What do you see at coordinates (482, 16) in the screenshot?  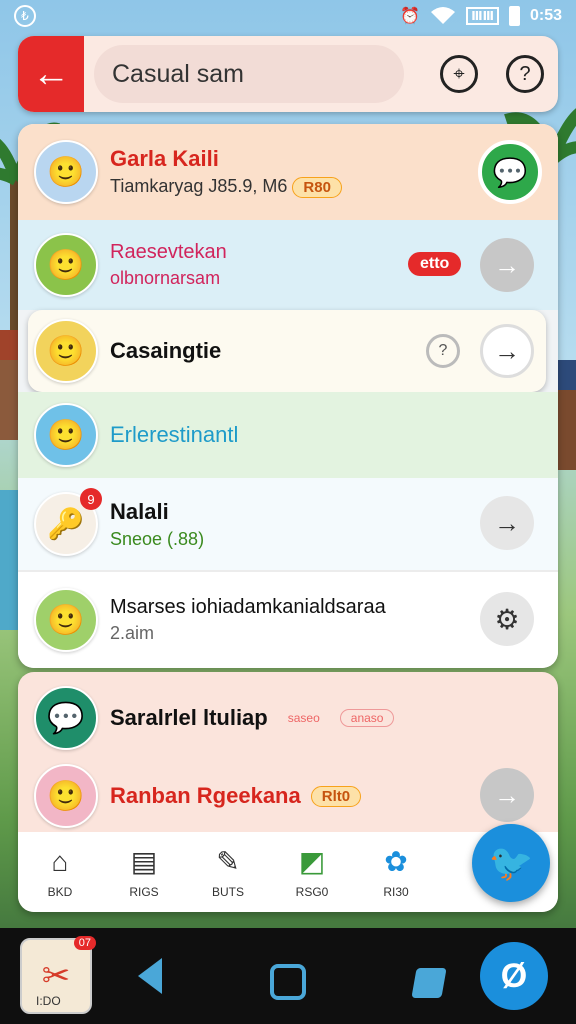 I see `sim-indicator: ⅢⅢ` at bounding box center [482, 16].